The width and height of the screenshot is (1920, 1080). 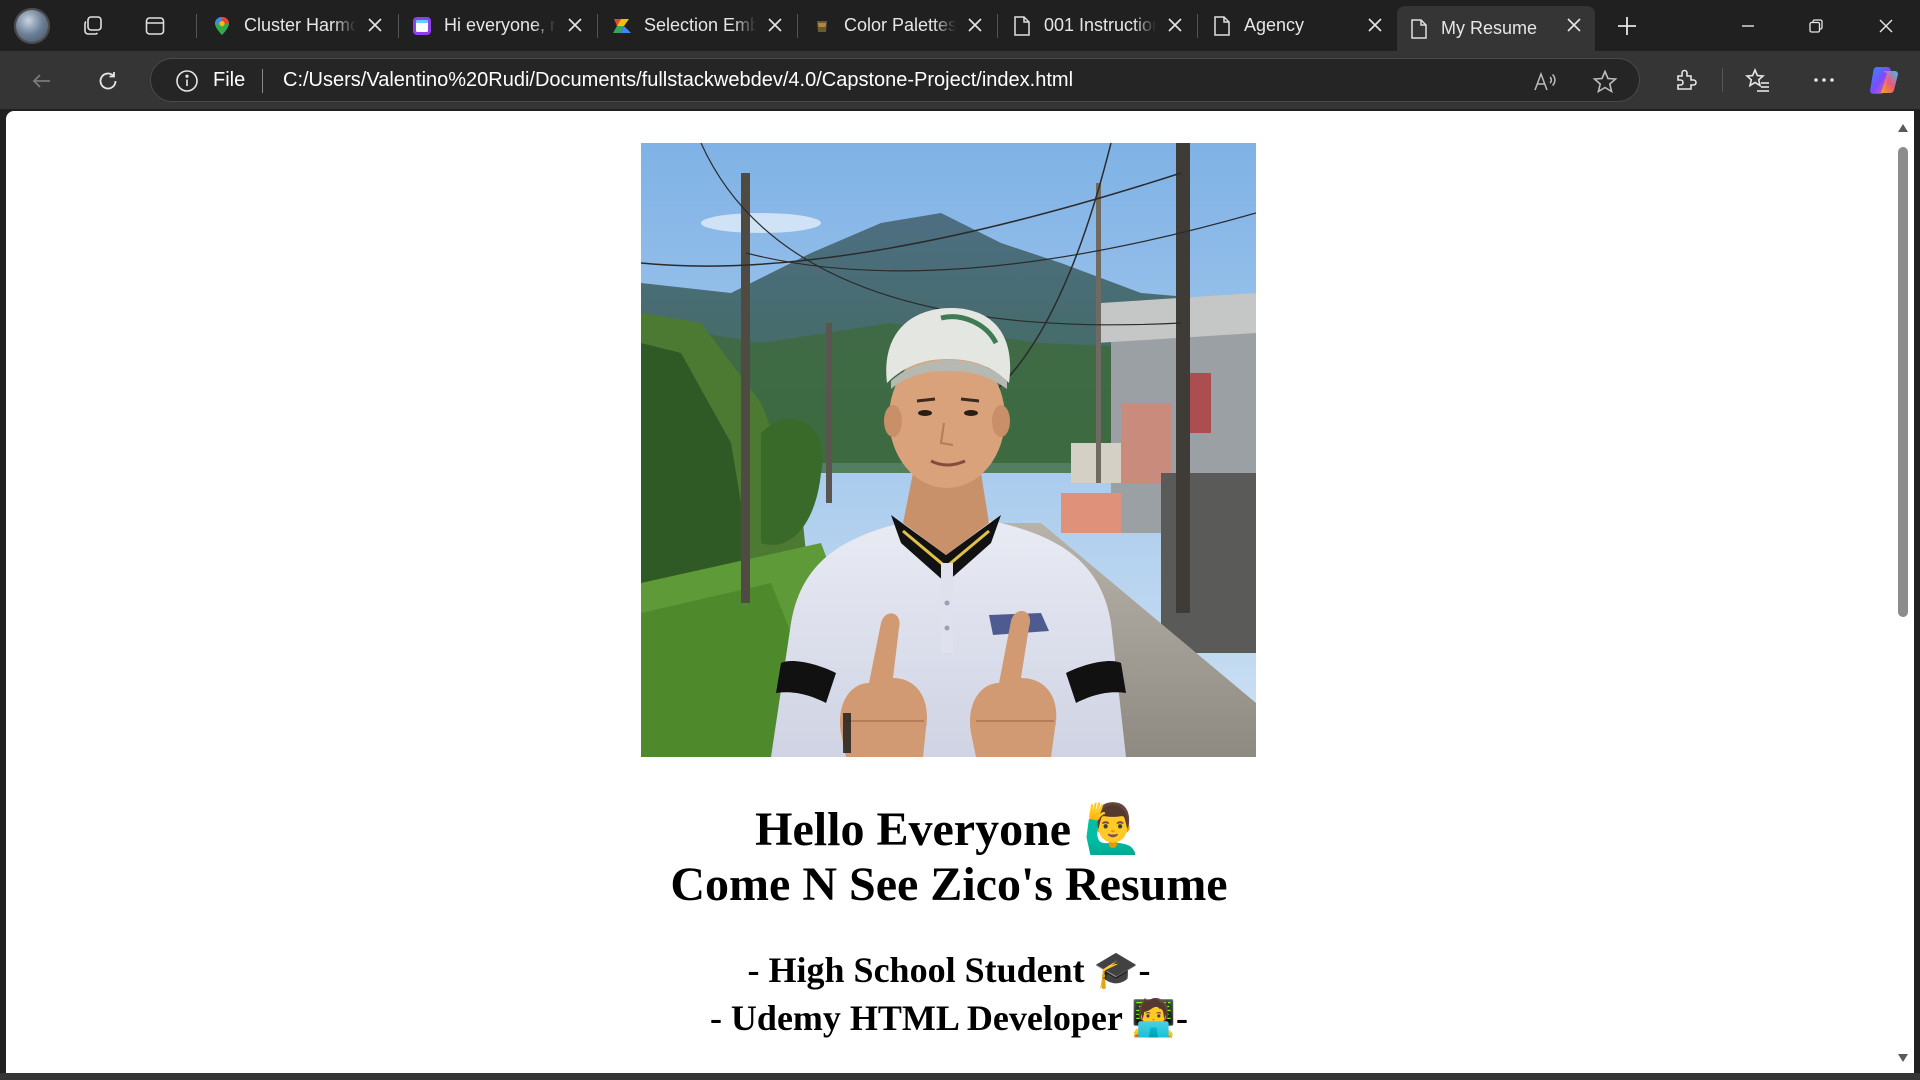 I want to click on tab-agency: Agency, so click(x=1298, y=25).